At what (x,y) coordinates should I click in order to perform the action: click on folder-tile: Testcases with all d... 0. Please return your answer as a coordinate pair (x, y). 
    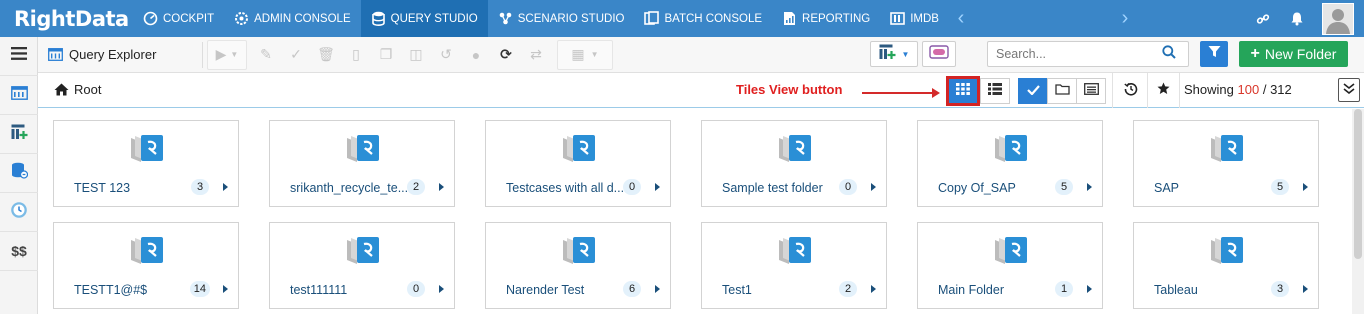
    Looking at the image, I should click on (578, 163).